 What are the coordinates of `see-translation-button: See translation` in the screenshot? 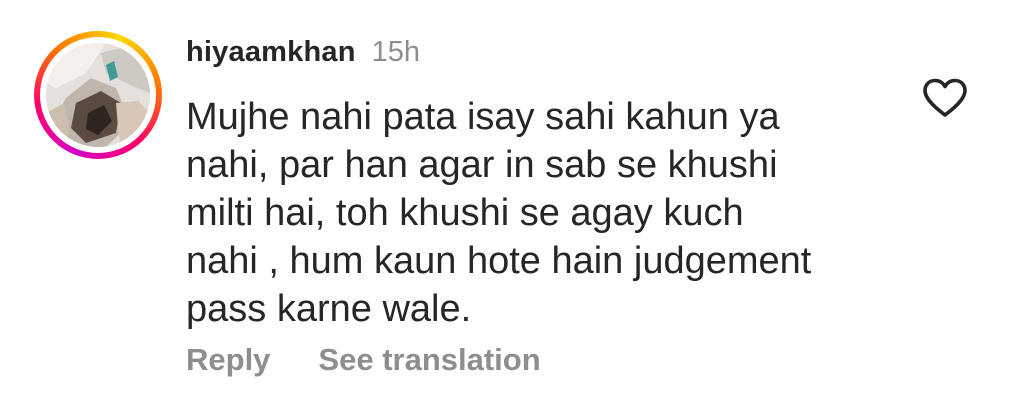 It's located at (429, 360).